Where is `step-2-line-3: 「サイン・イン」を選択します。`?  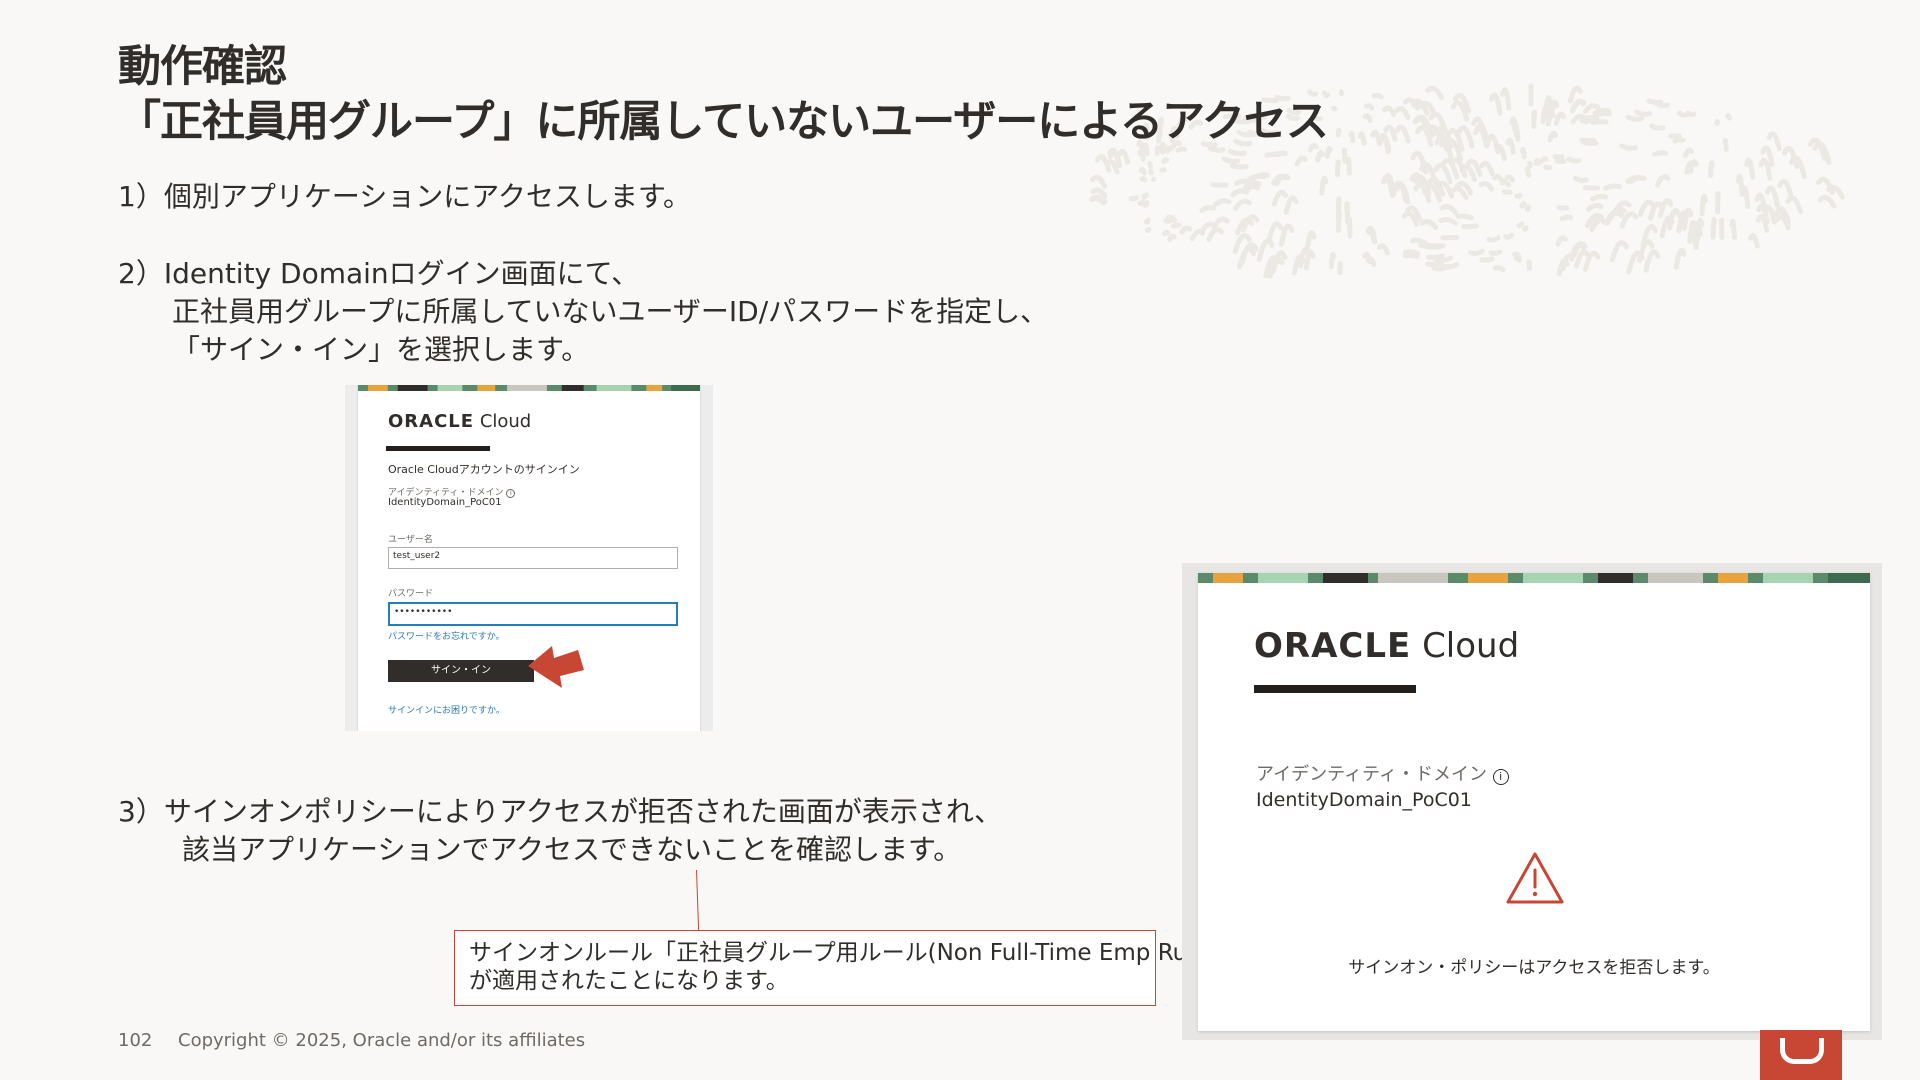
step-2-line-3: 「サイン・イン」を選択します。 is located at coordinates (381, 349).